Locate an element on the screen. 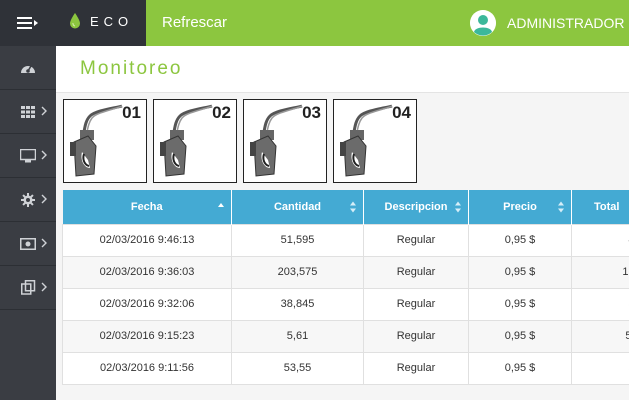  grid-icon is located at coordinates (28, 111).